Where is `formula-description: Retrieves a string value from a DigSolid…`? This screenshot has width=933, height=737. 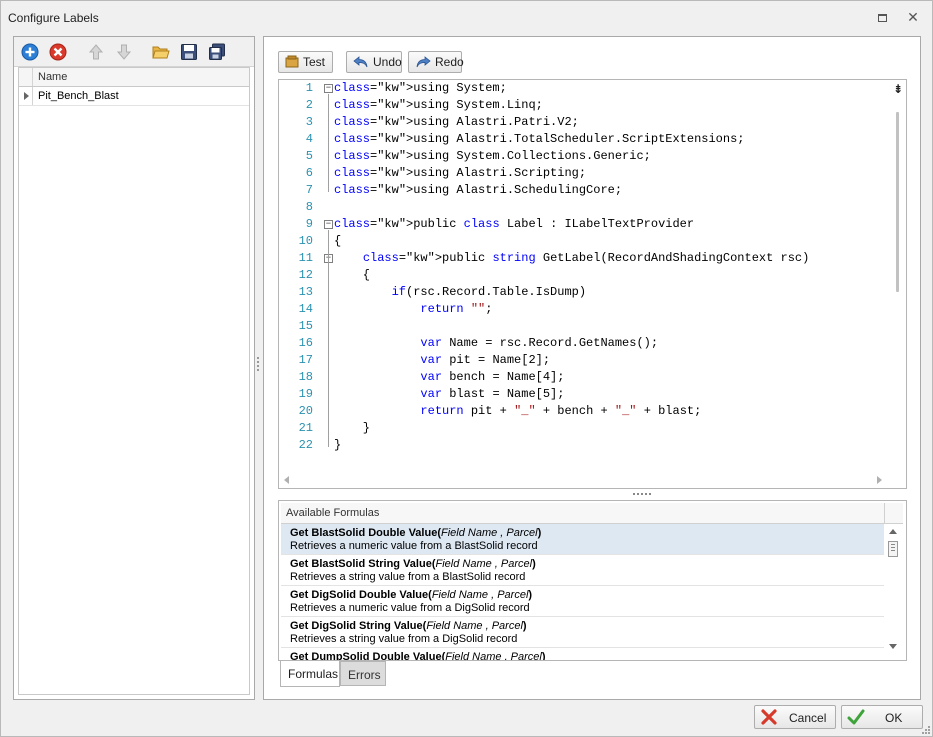
formula-description: Retrieves a string value from a DigSolid… is located at coordinates (404, 639).